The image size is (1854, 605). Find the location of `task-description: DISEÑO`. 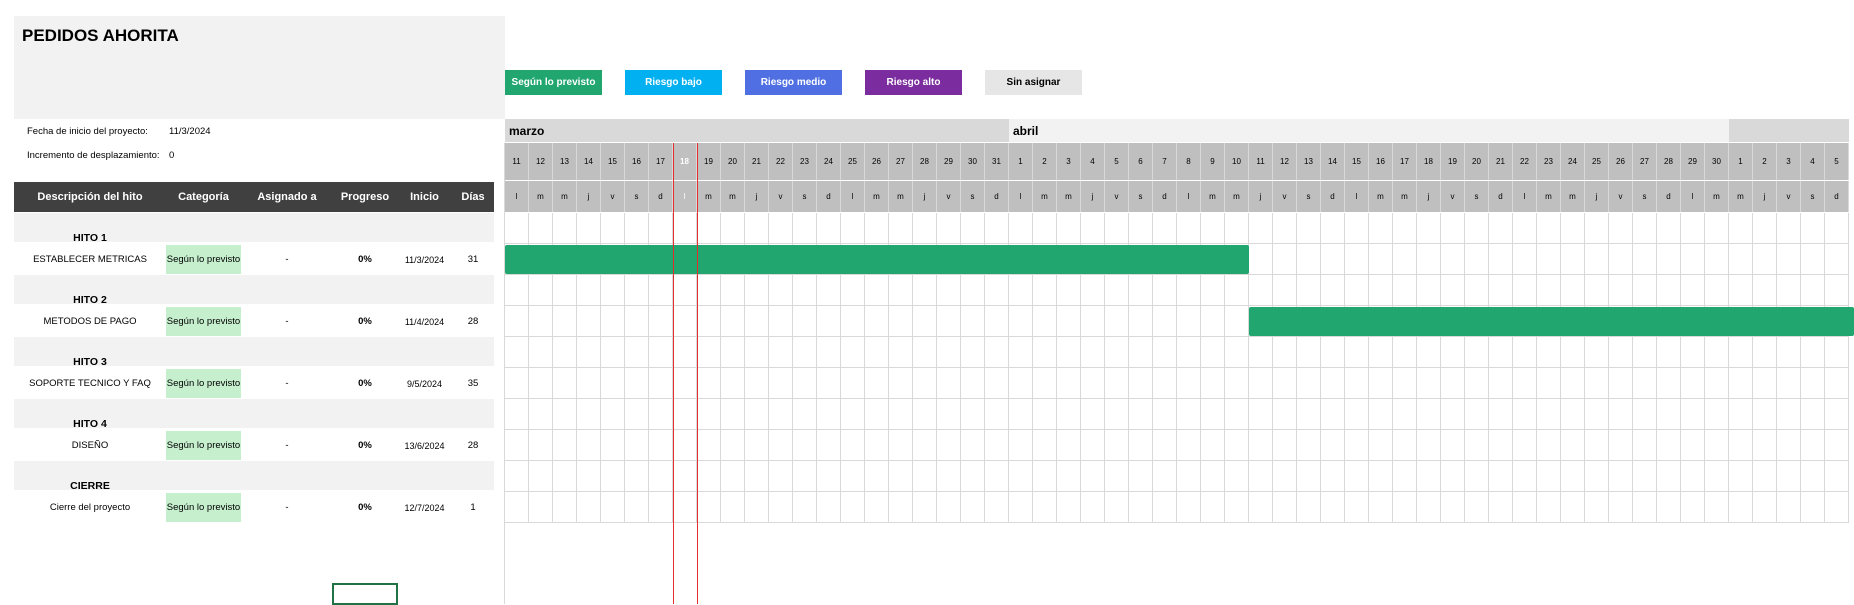

task-description: DISEÑO is located at coordinates (90, 445).